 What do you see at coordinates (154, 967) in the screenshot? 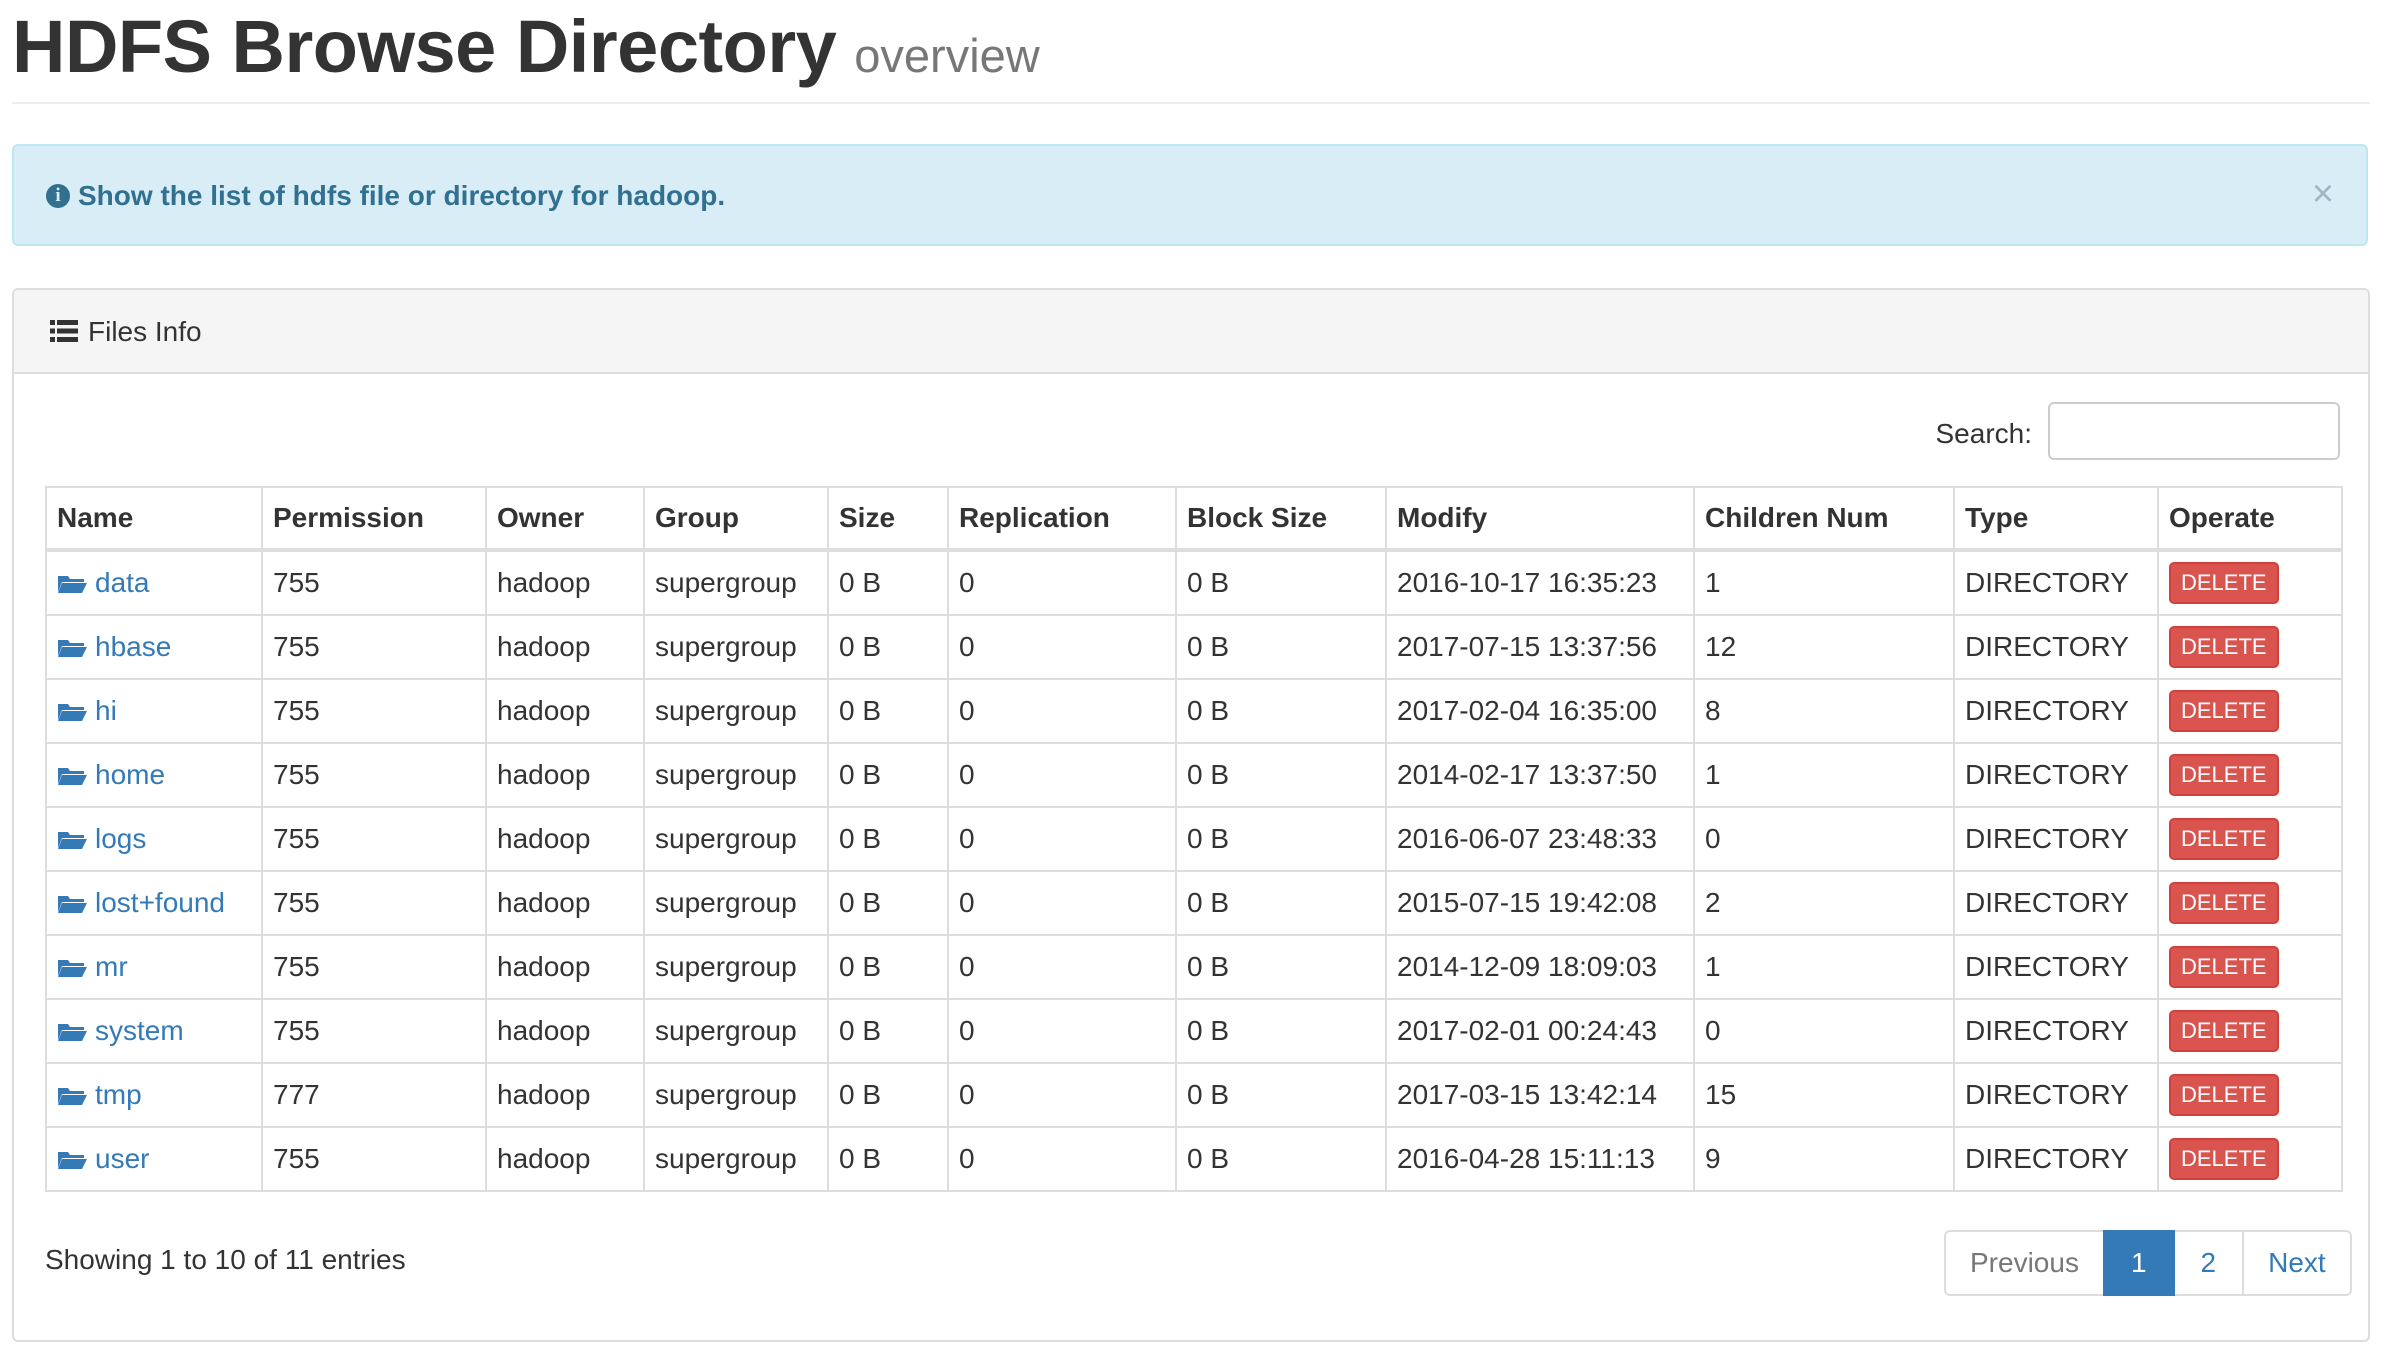
I see `name-cell: mr` at bounding box center [154, 967].